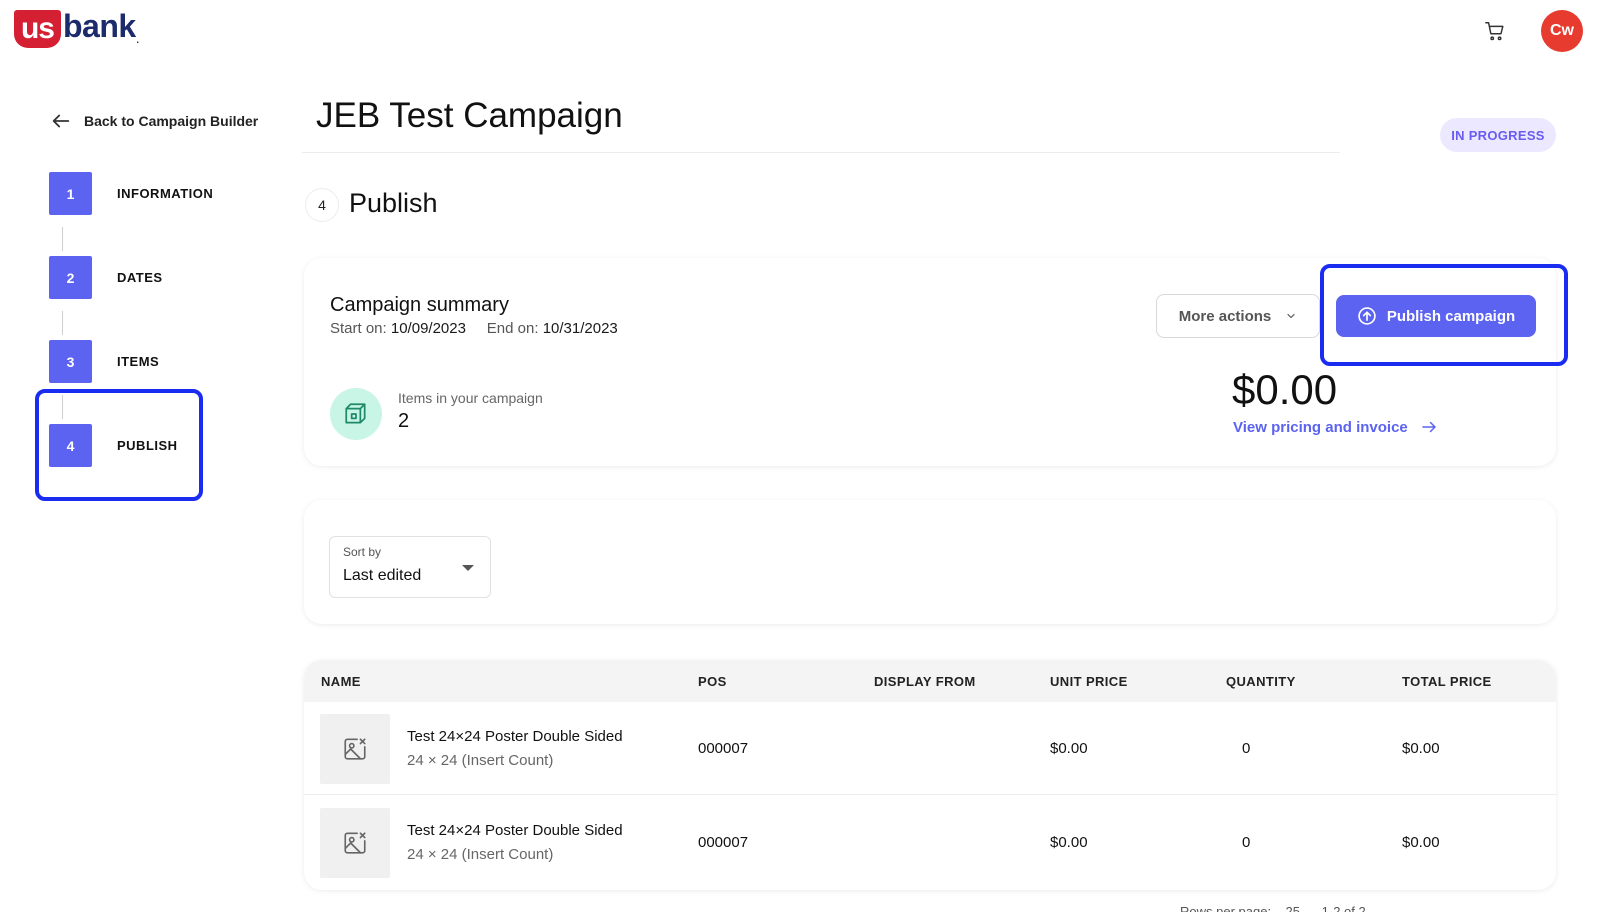 The width and height of the screenshot is (1600, 912). What do you see at coordinates (70, 193) in the screenshot?
I see `step-number: 1` at bounding box center [70, 193].